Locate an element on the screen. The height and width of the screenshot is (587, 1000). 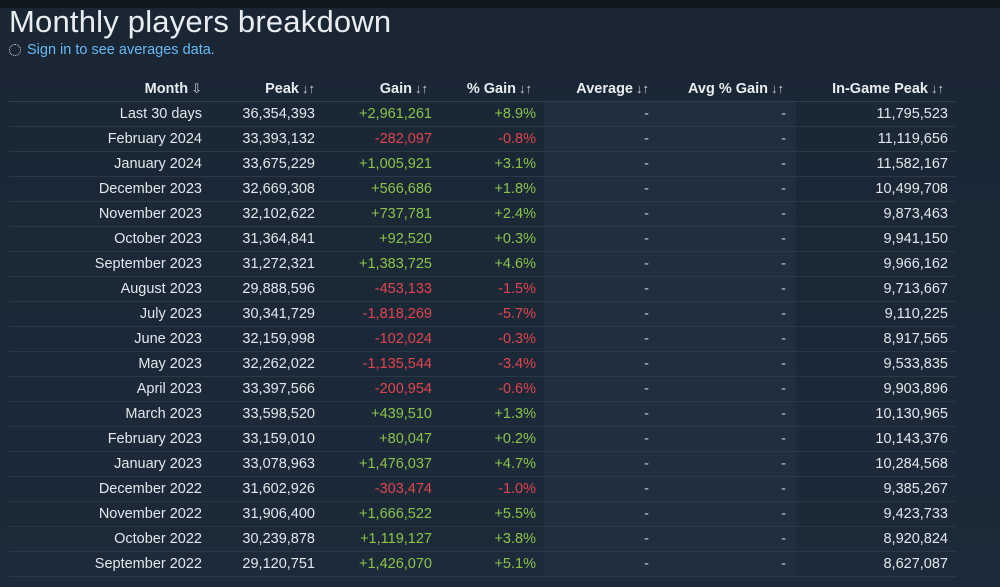
peak-cell: 33,078,963 is located at coordinates (270, 464).